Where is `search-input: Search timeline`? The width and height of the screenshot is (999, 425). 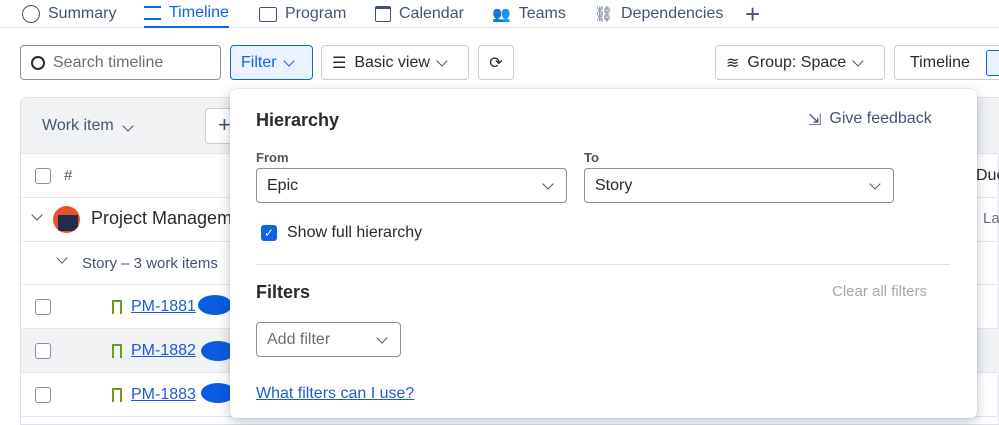 search-input: Search timeline is located at coordinates (120, 62).